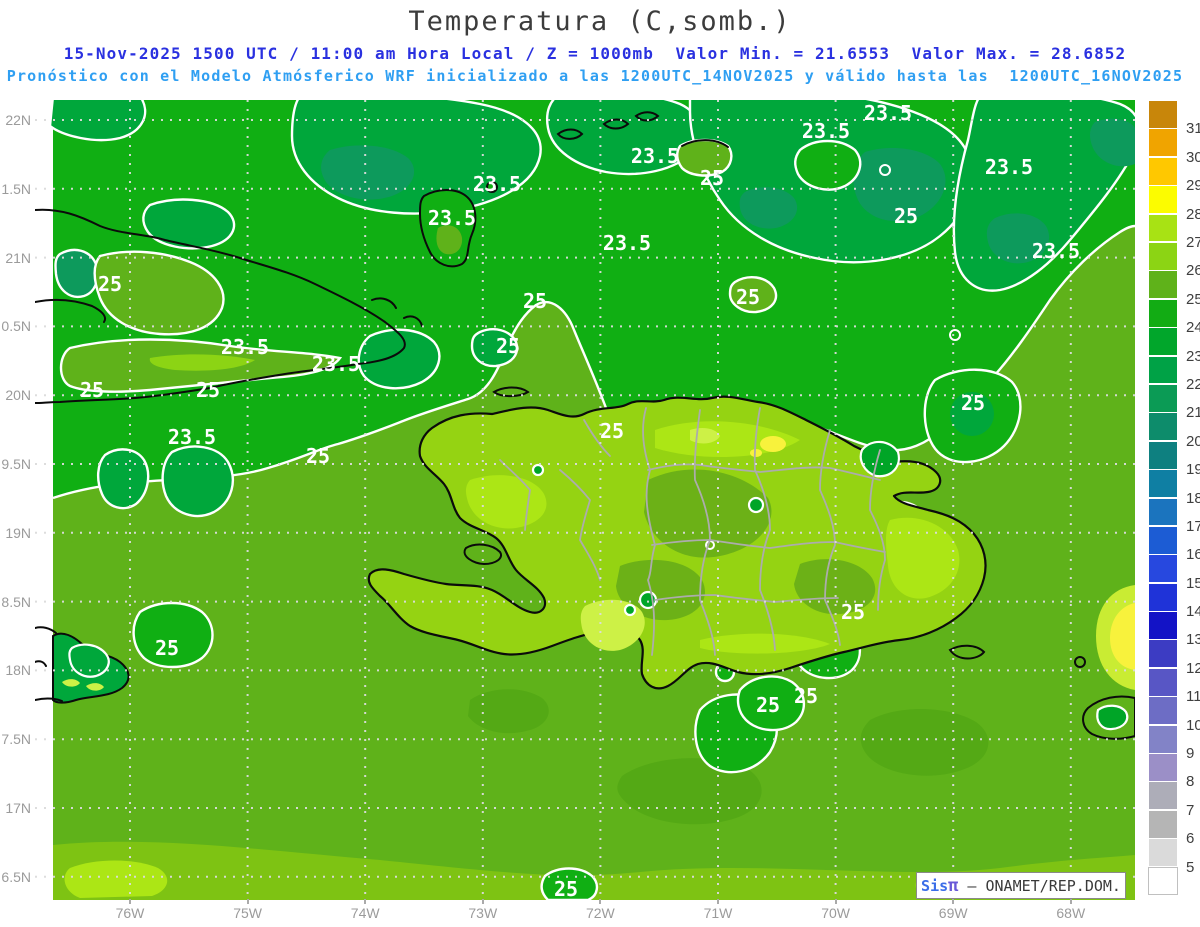 This screenshot has width=1200, height=927. I want to click on lat-tick-label: 6.5N, so click(16, 876).